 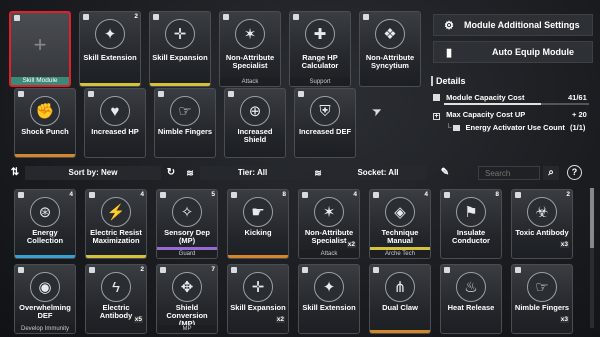 I want to click on module-name: Increased Shield, so click(x=255, y=135).